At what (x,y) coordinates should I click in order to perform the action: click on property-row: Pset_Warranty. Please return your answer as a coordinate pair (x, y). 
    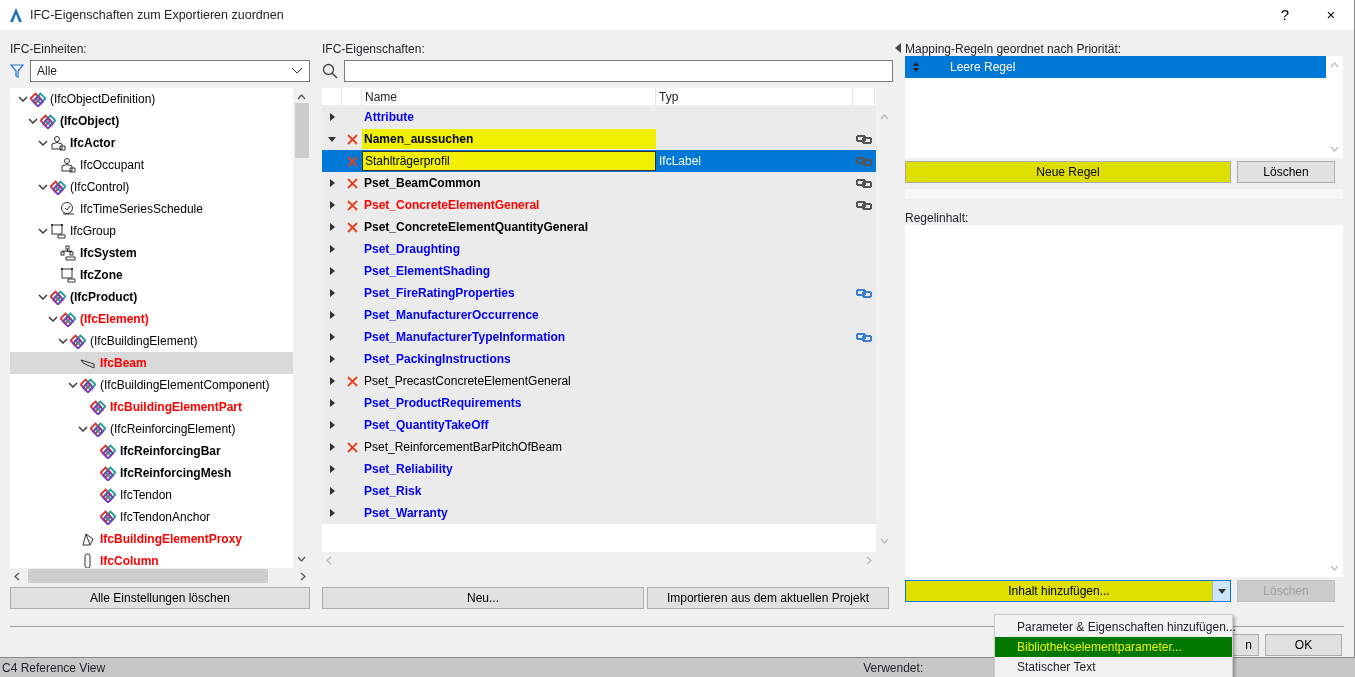
    Looking at the image, I should click on (599, 513).